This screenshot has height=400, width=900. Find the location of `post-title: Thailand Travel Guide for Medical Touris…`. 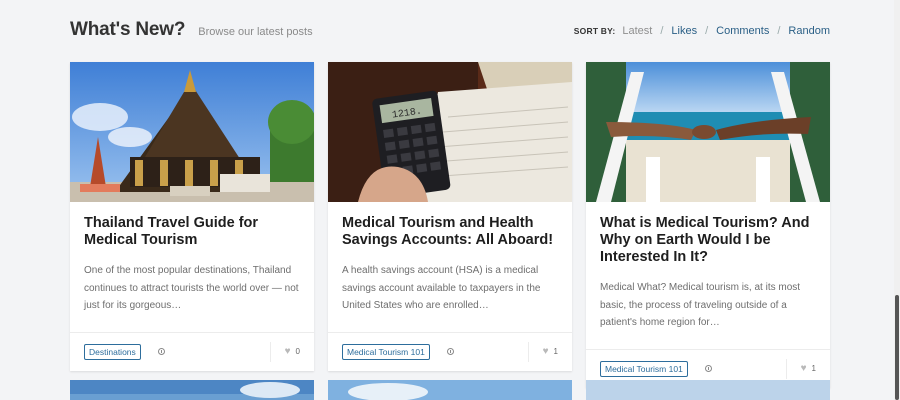

post-title: Thailand Travel Guide for Medical Touris… is located at coordinates (192, 232).